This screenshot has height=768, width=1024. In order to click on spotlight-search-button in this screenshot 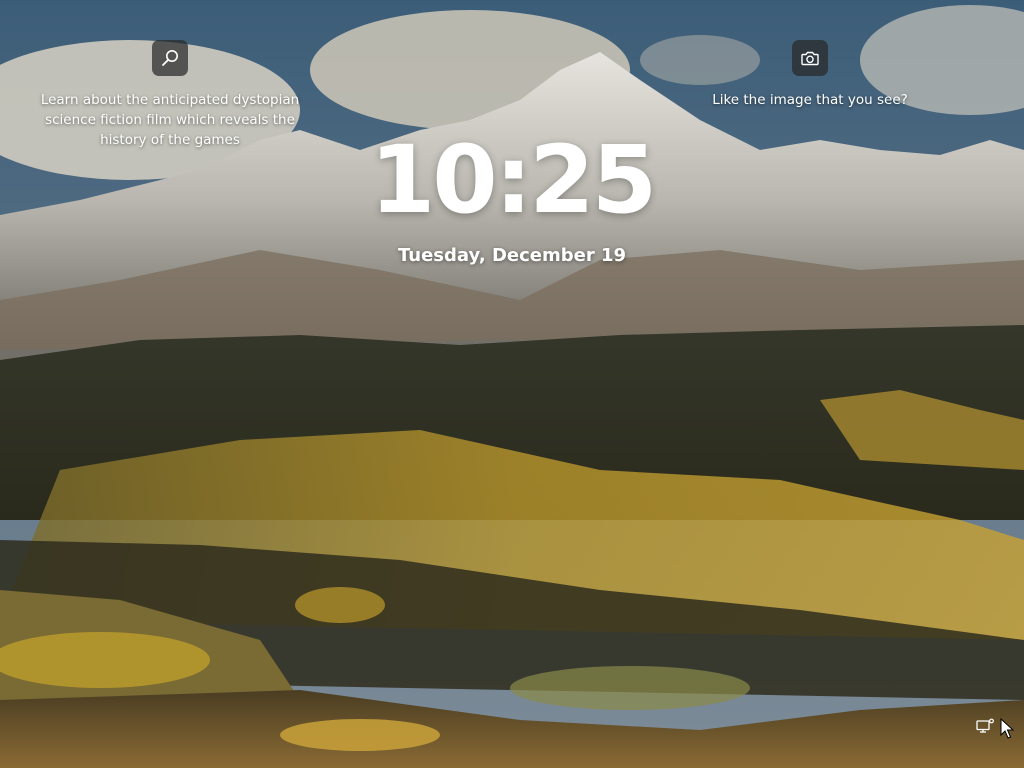, I will do `click(170, 58)`.